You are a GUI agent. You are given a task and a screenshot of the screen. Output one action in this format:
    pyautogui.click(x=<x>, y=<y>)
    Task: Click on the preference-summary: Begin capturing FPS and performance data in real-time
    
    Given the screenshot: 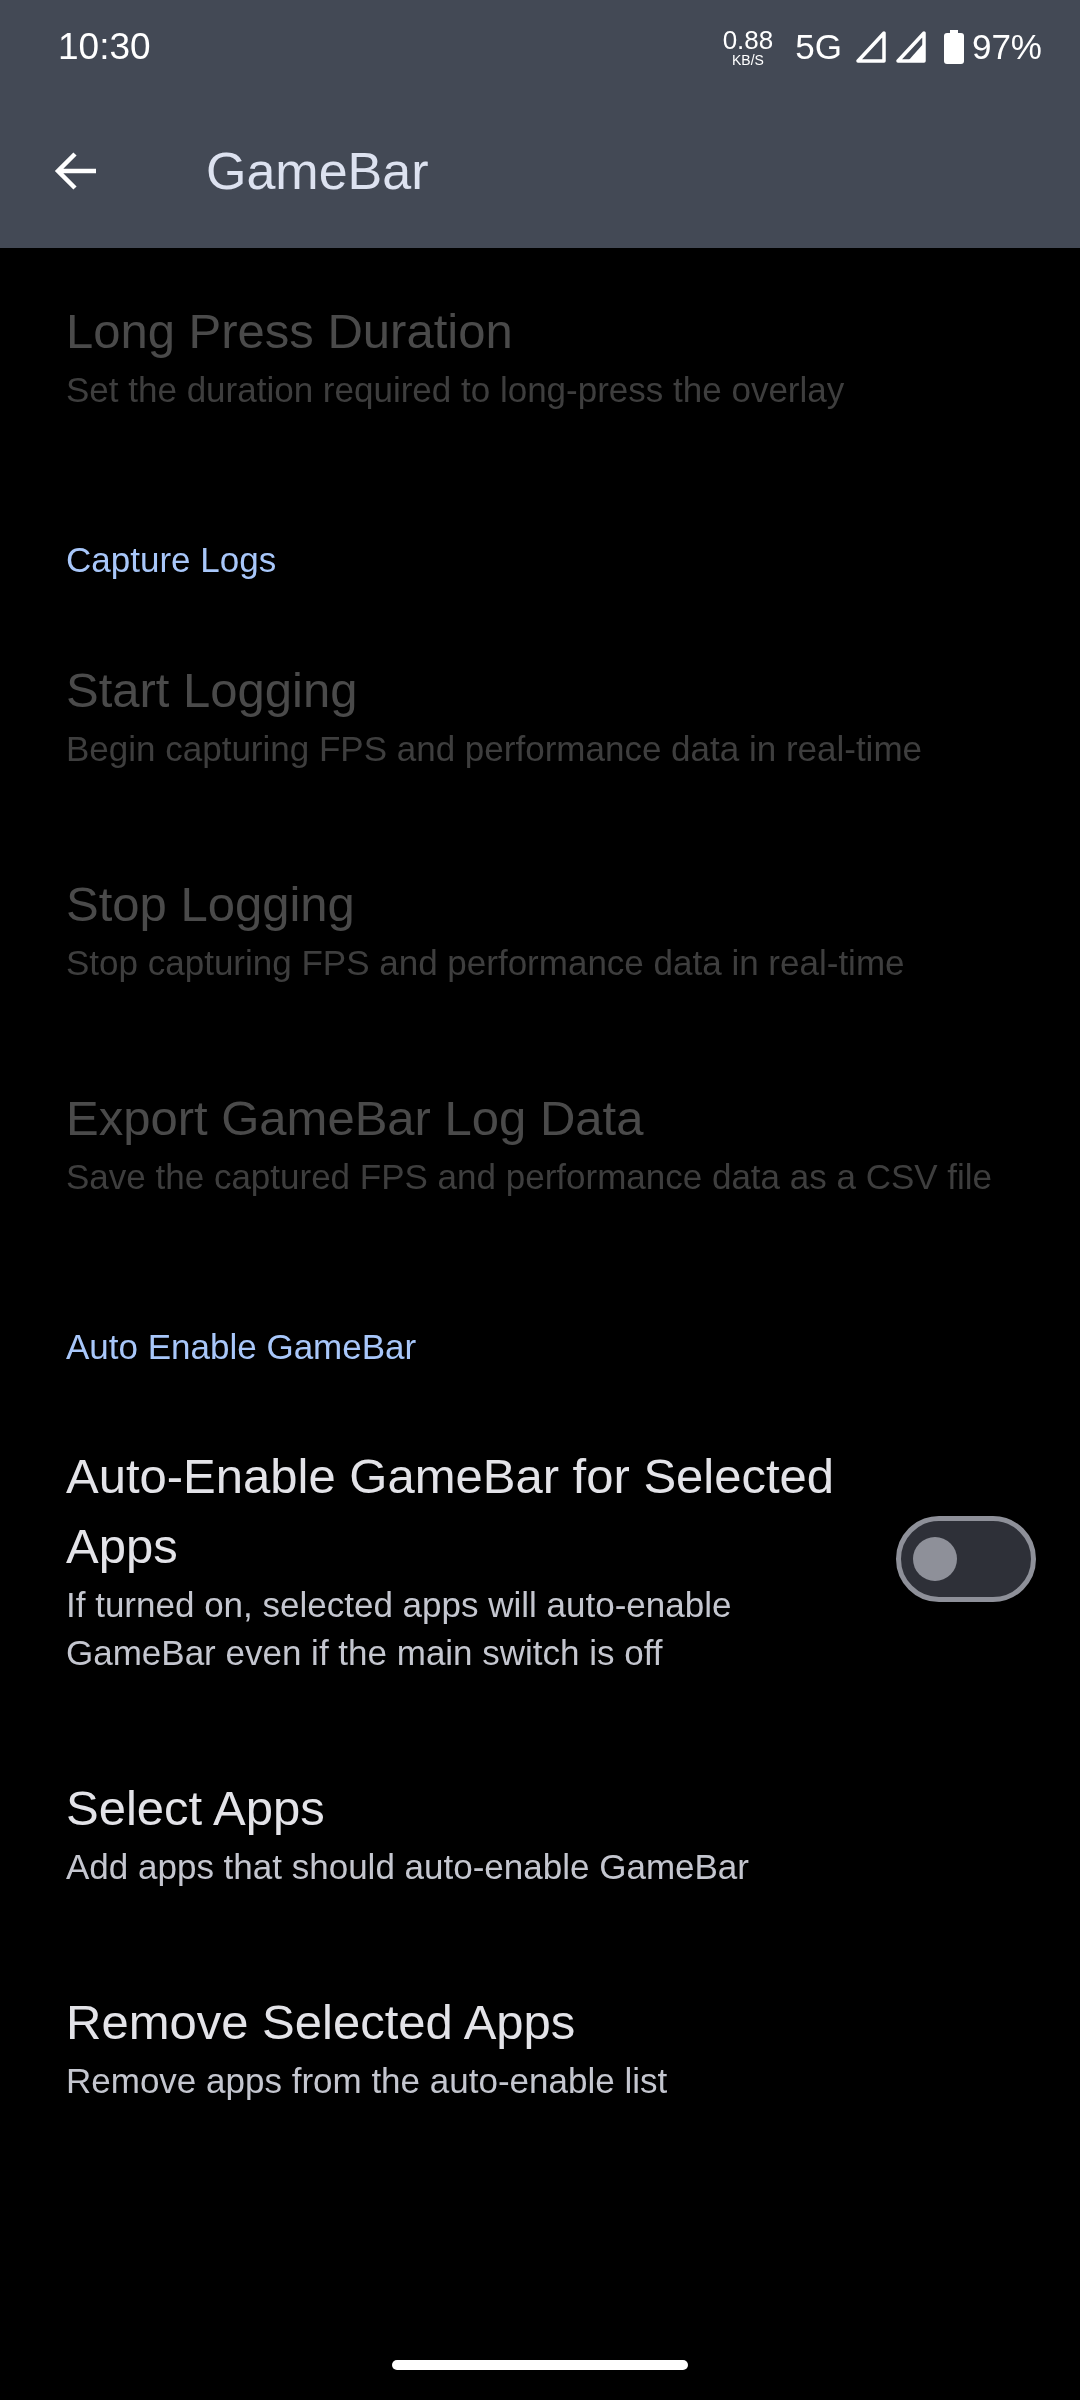 What is the action you would take?
    pyautogui.click(x=494, y=748)
    